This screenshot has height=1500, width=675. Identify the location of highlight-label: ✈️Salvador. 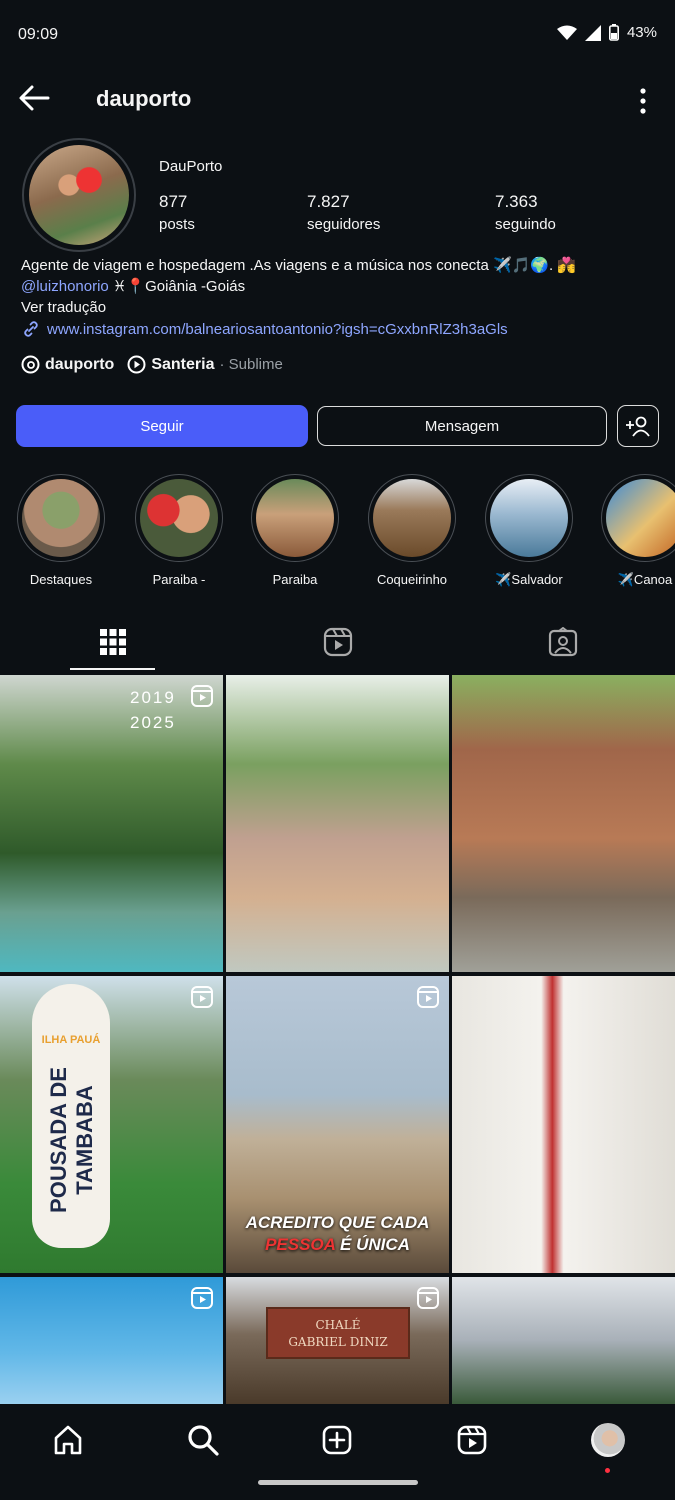
(529, 579).